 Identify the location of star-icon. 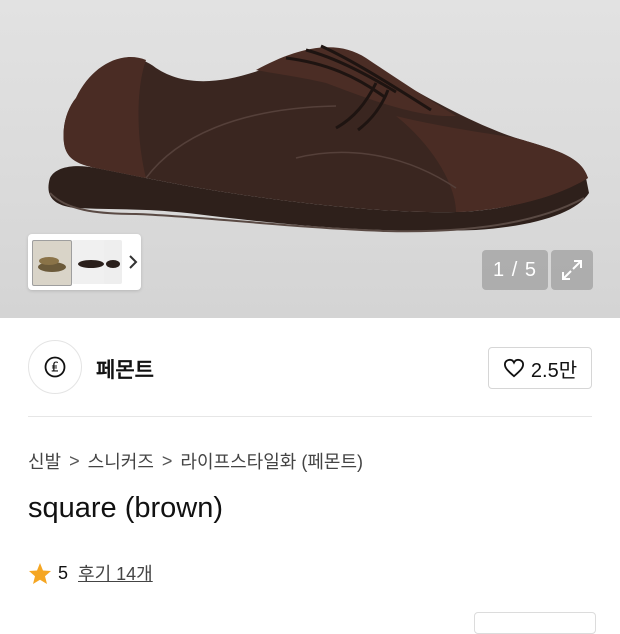
(40, 573).